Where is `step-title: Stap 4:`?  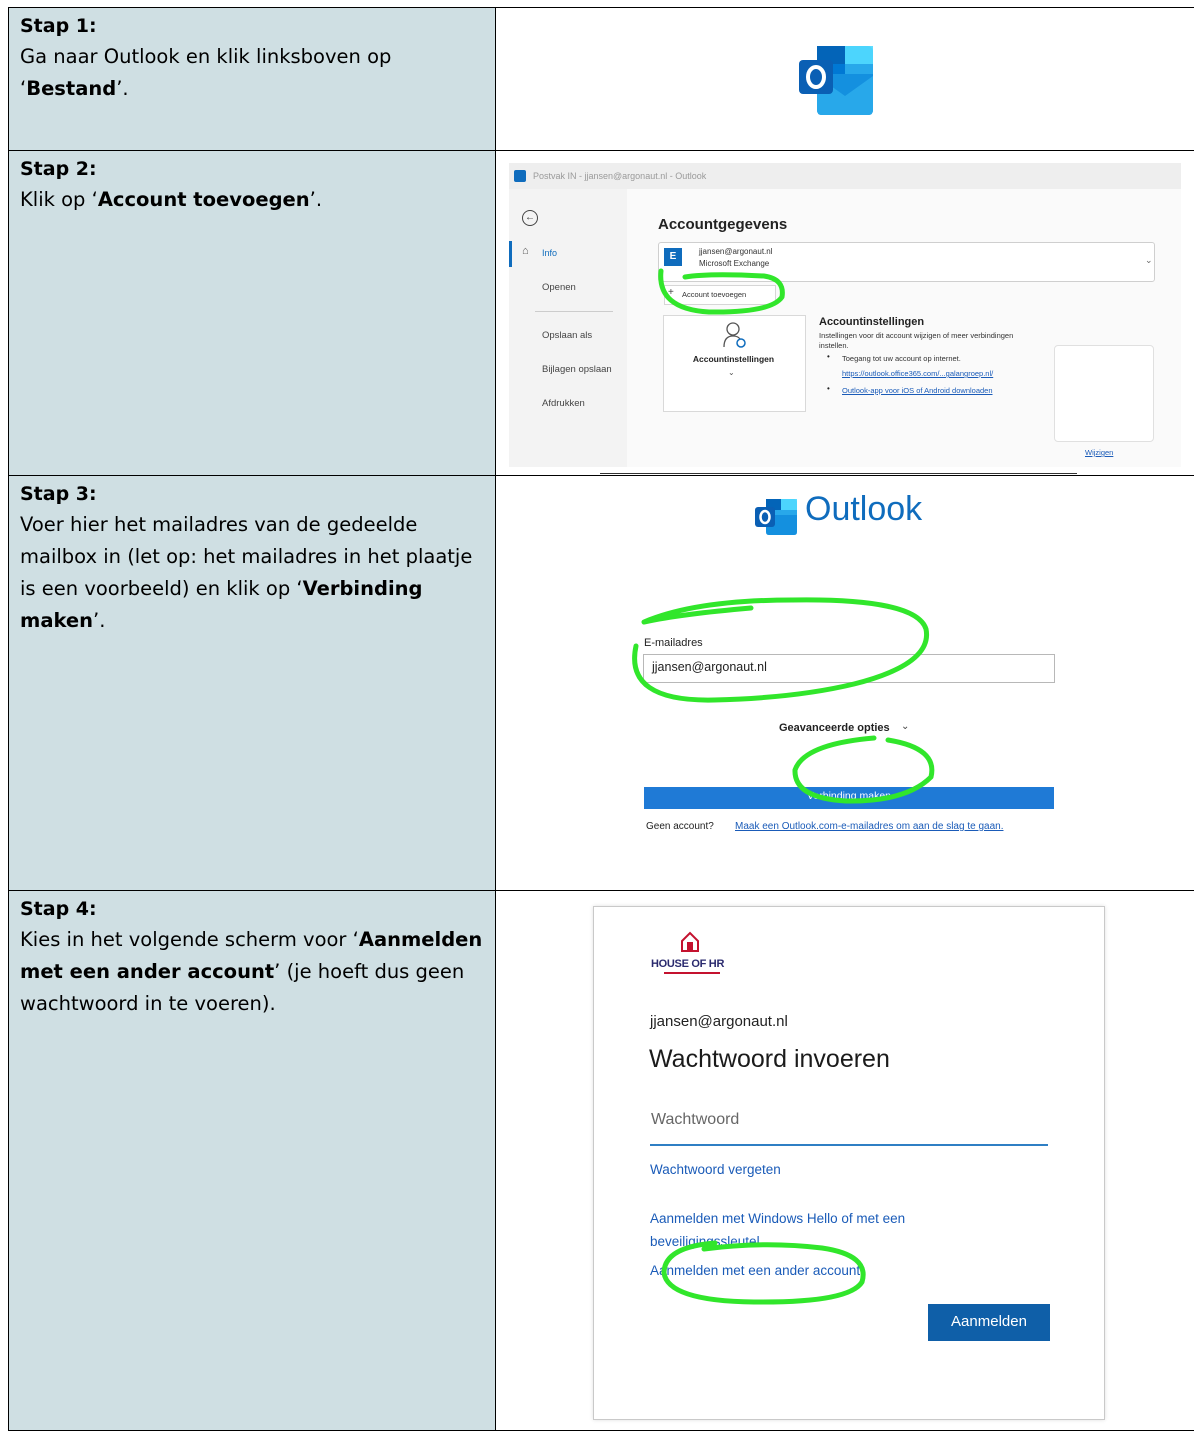 step-title: Stap 4: is located at coordinates (252, 909).